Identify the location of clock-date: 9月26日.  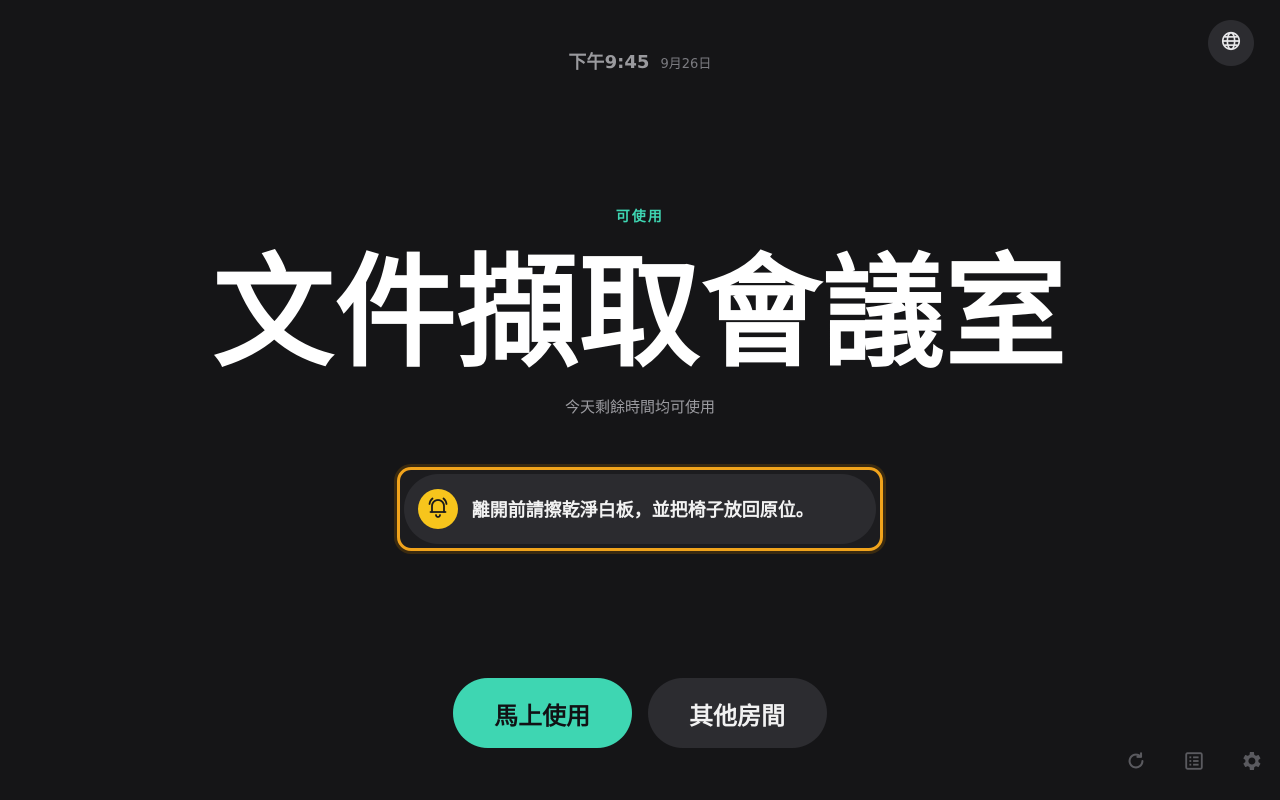
(686, 64).